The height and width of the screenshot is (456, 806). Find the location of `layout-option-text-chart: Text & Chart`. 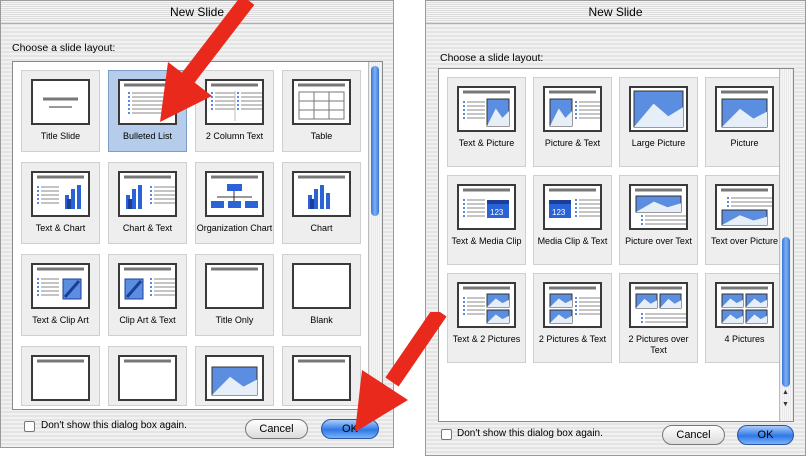

layout-option-text-chart: Text & Chart is located at coordinates (60, 203).